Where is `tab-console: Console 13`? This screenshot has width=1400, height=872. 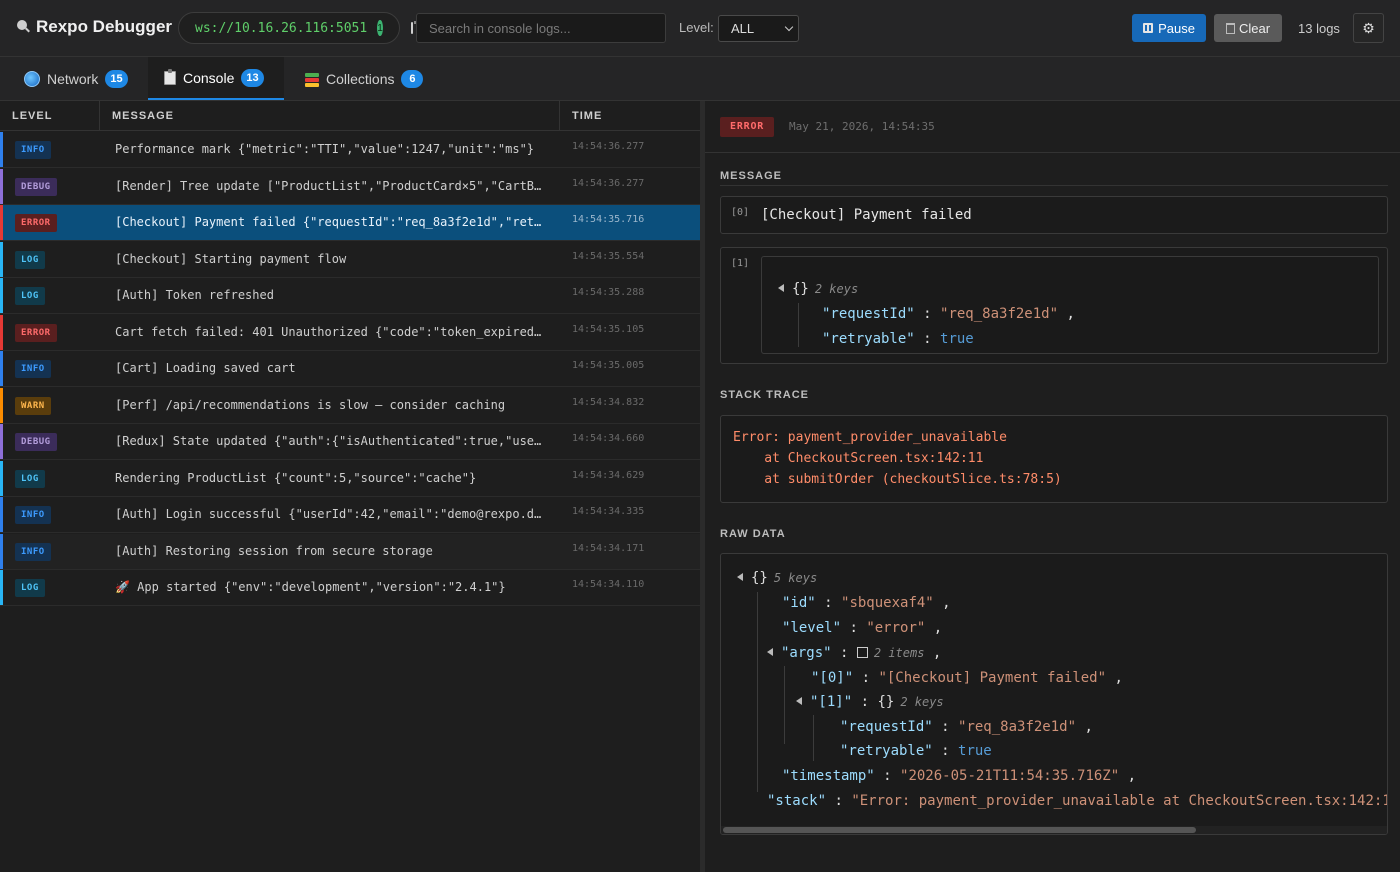 tab-console: Console 13 is located at coordinates (216, 78).